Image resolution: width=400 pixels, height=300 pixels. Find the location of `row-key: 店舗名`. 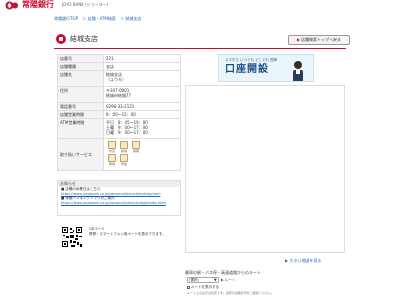

row-key: 店舗名 is located at coordinates (80, 78).